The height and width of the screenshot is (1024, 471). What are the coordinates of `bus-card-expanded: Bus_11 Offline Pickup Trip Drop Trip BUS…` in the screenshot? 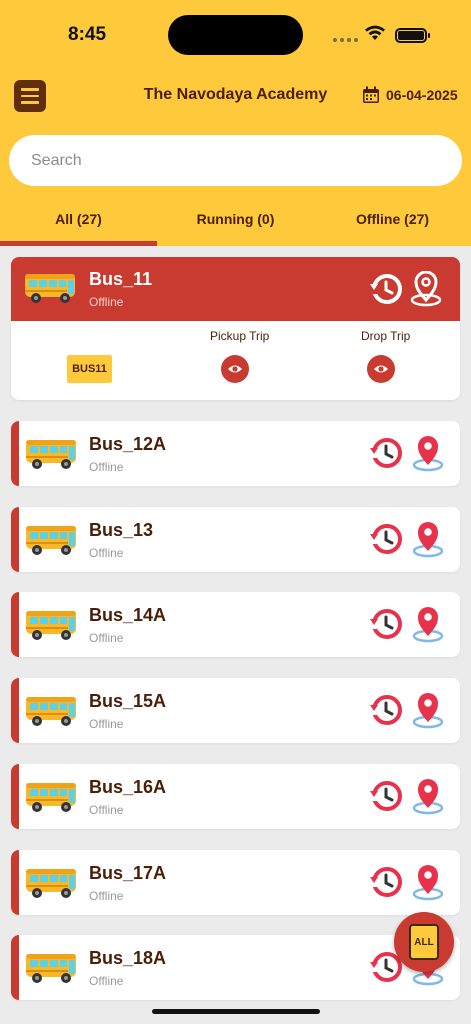 It's located at (235, 328).